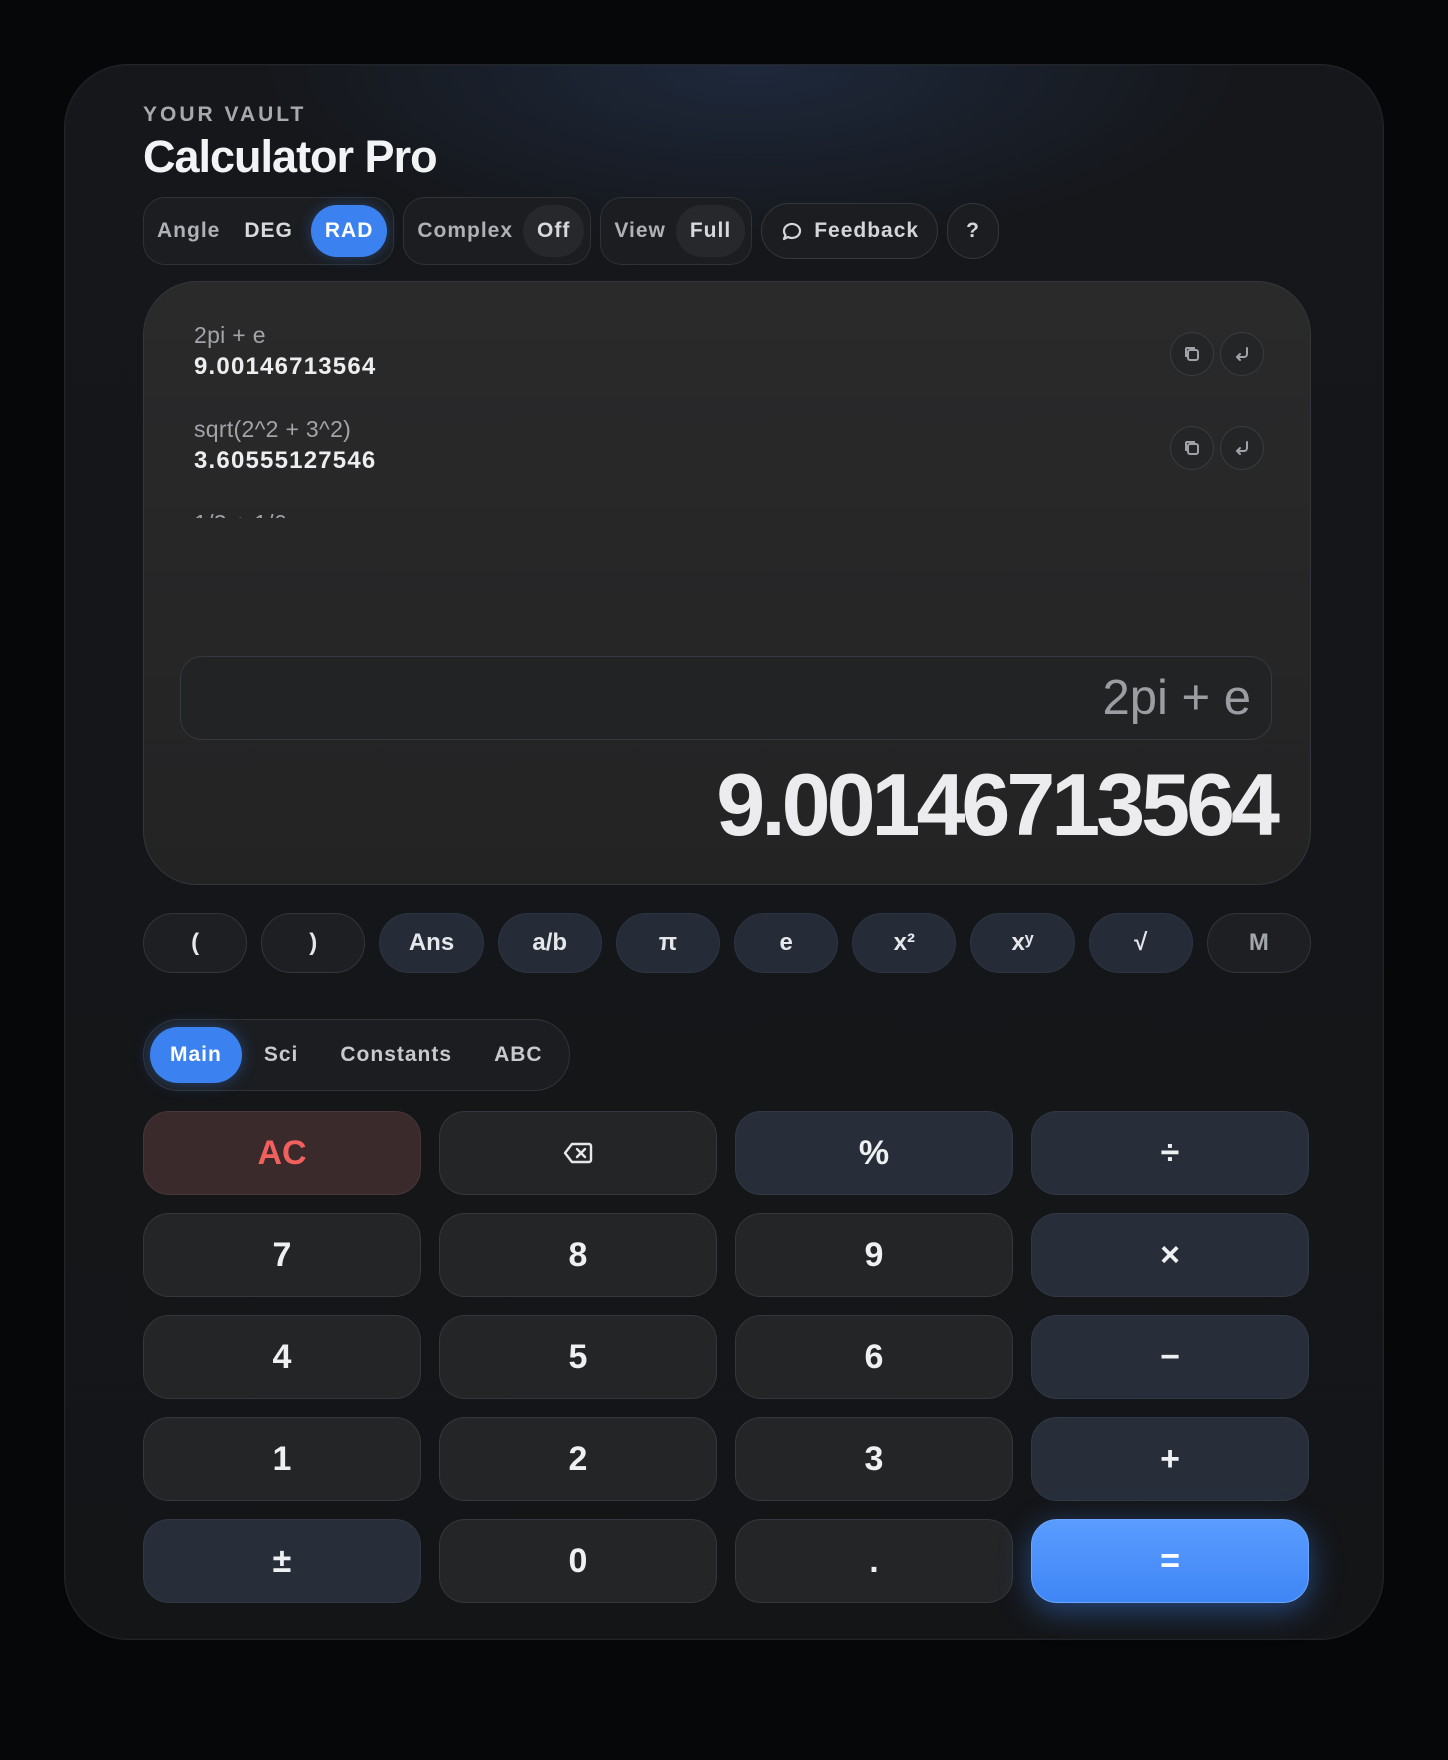  Describe the element at coordinates (1170, 1153) in the screenshot. I see `divide-button: ÷` at that location.